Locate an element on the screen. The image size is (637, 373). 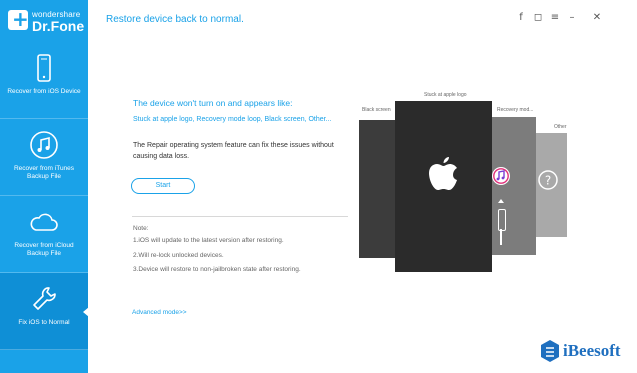
sidebar-item-recover-icloud-backup: Recover from iCloud Backup File is located at coordinates (44, 234).